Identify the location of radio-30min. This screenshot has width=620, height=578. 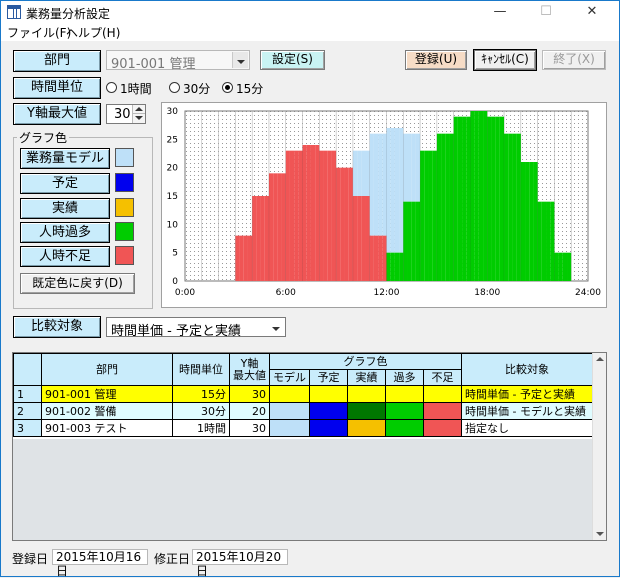
(174, 87).